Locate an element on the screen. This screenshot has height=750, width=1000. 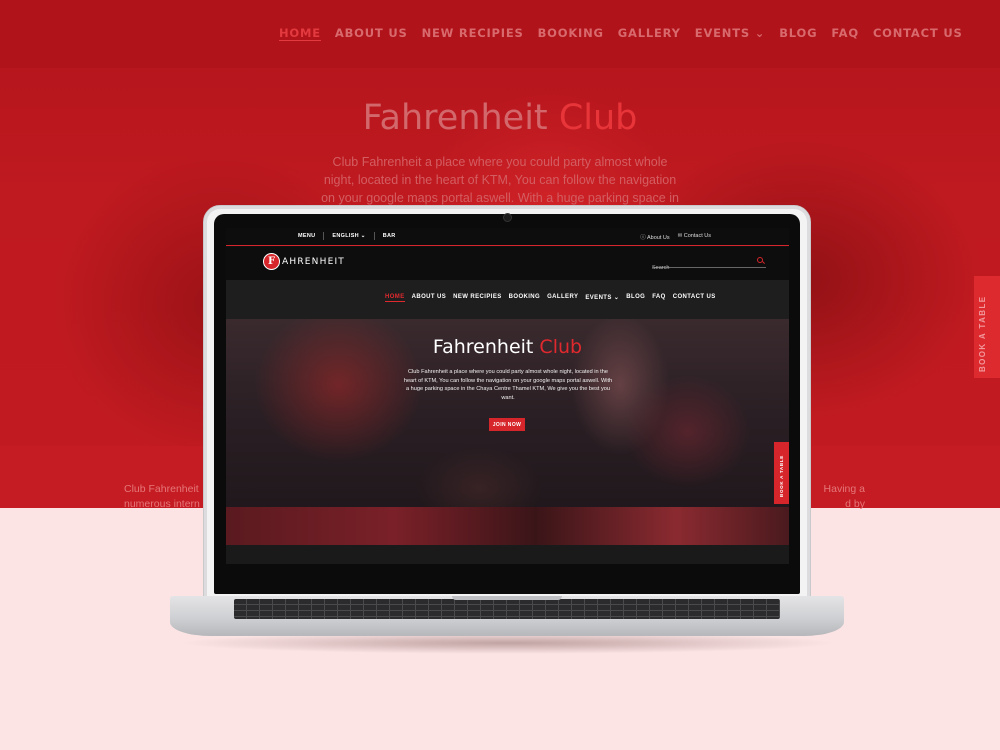
nav-item-gallery: GALLERY is located at coordinates (562, 298).